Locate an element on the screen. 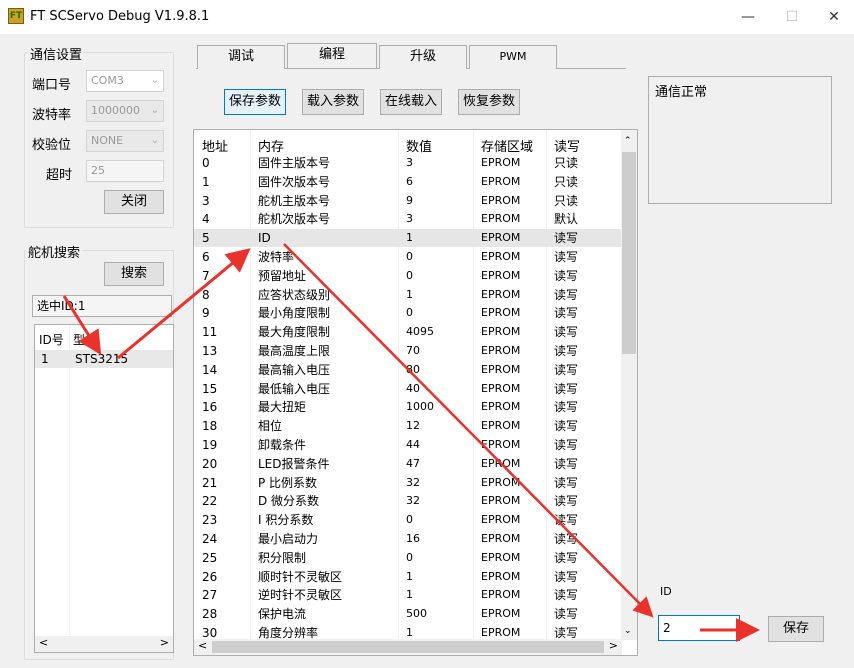 The image size is (854, 668). servo-list: ID号 型号 1 STS3215 < > is located at coordinates (104, 488).